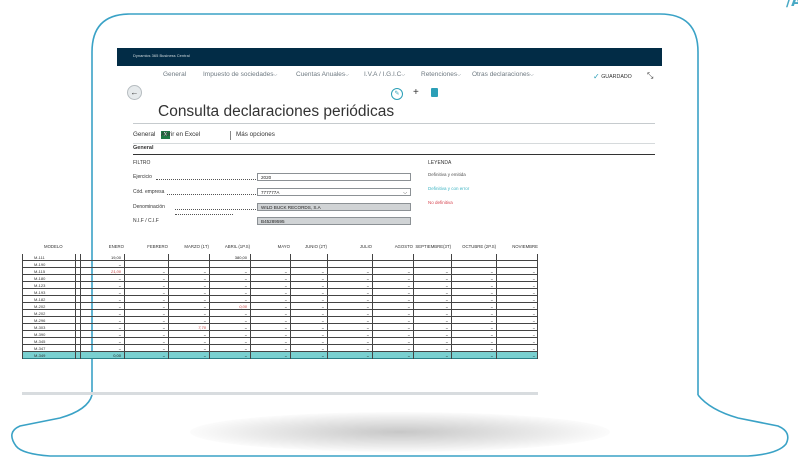 The width and height of the screenshot is (798, 459). What do you see at coordinates (280, 285) in the screenshot?
I see `table-row: M-123 – – – – – – – – – – –` at bounding box center [280, 285].